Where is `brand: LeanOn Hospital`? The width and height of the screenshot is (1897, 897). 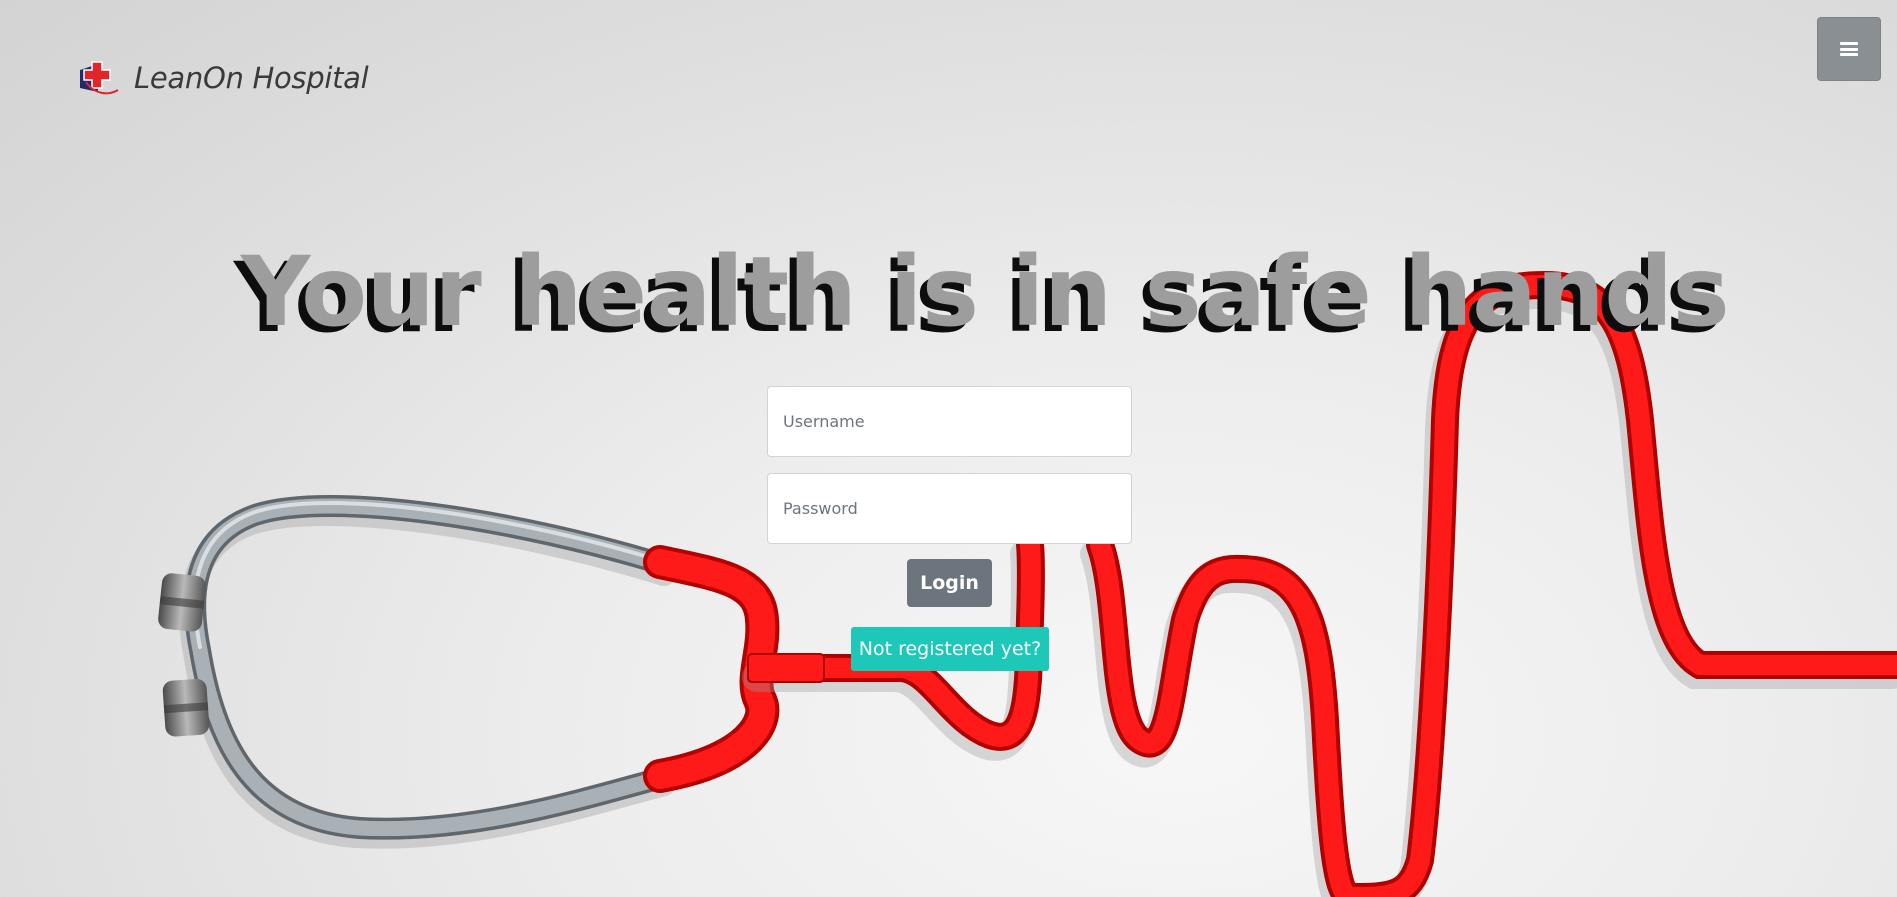 brand: LeanOn Hospital is located at coordinates (223, 78).